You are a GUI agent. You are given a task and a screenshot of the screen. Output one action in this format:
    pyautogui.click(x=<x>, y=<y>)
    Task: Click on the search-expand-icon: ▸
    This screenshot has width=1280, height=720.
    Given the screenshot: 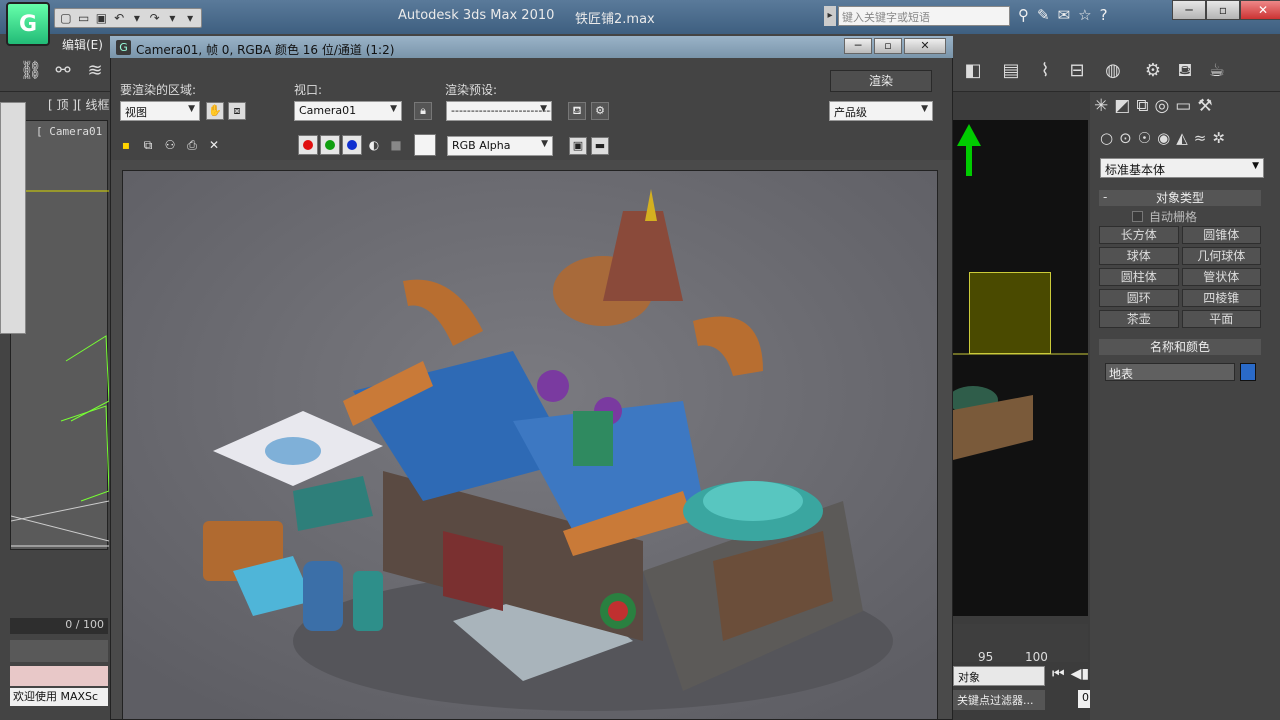 What is the action you would take?
    pyautogui.click(x=830, y=16)
    